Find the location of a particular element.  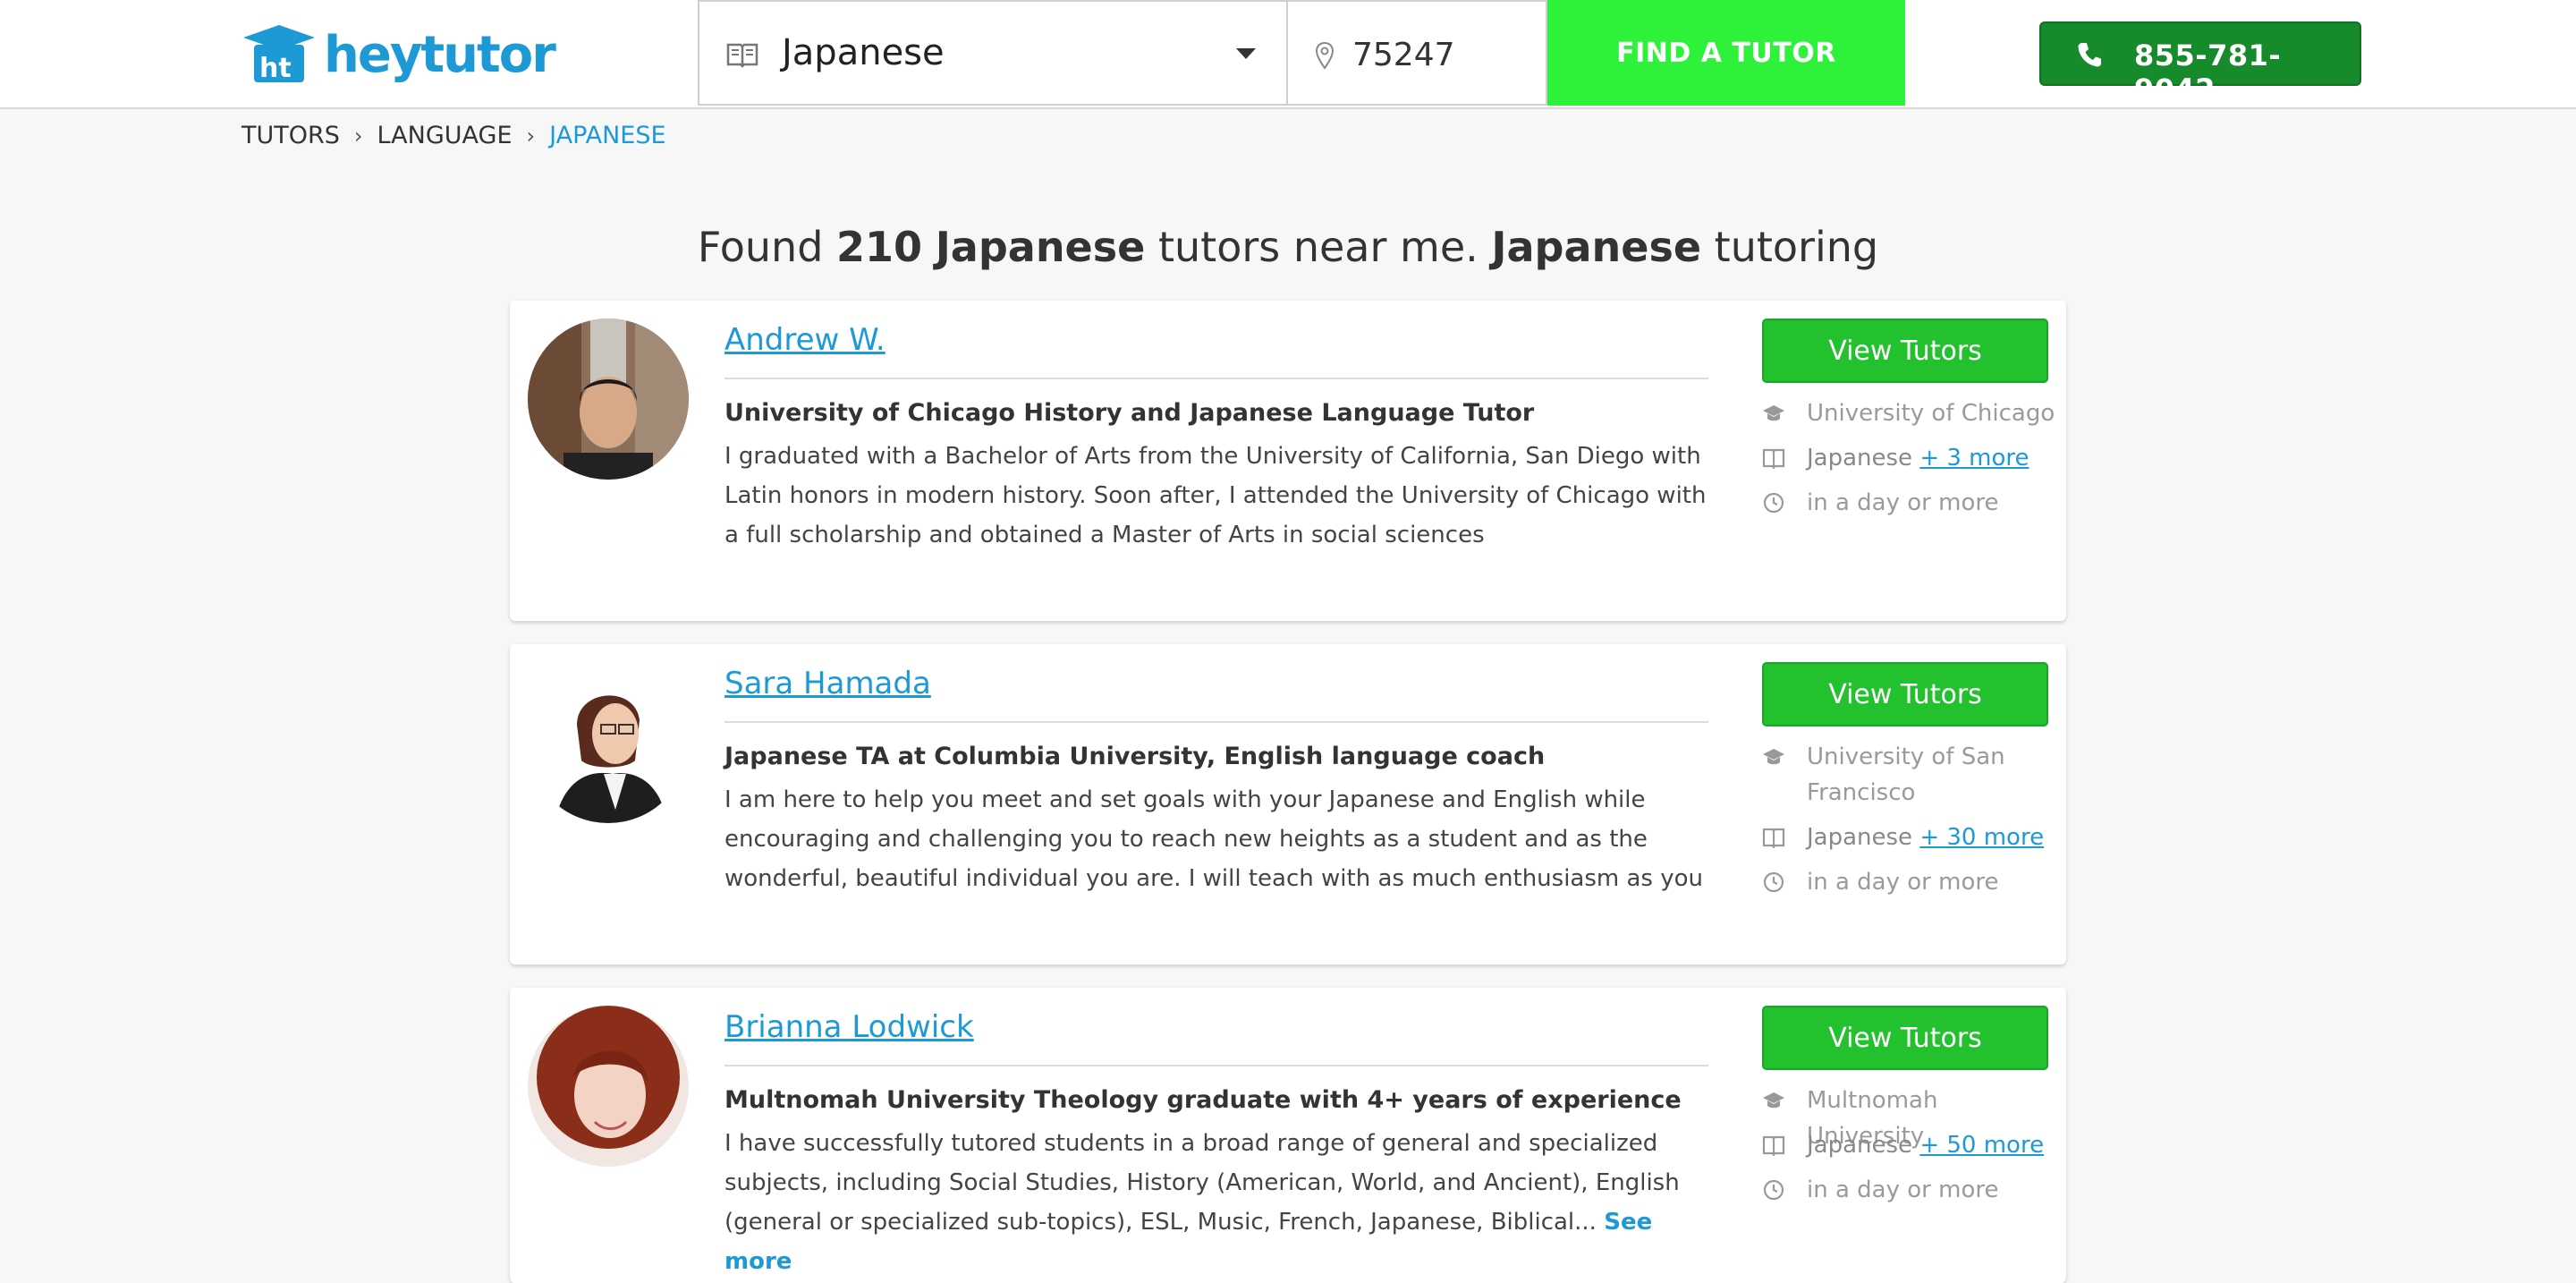

heading-count: 210 is located at coordinates (879, 246).